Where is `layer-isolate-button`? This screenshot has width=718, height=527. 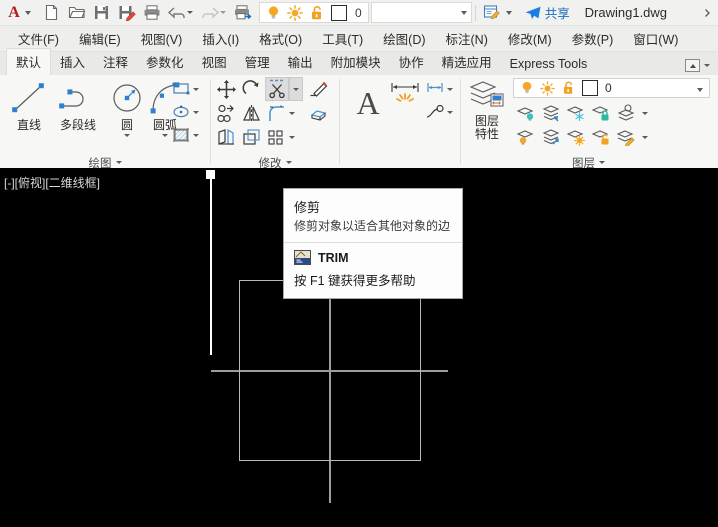 layer-isolate-button is located at coordinates (551, 113).